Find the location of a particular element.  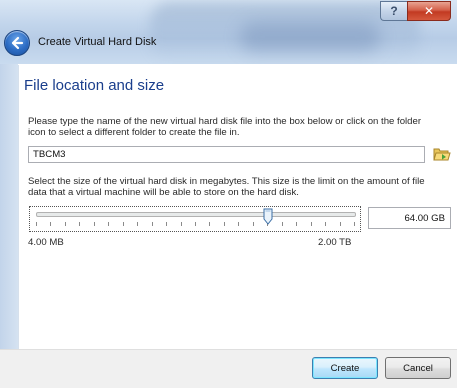

slider-track is located at coordinates (196, 214).